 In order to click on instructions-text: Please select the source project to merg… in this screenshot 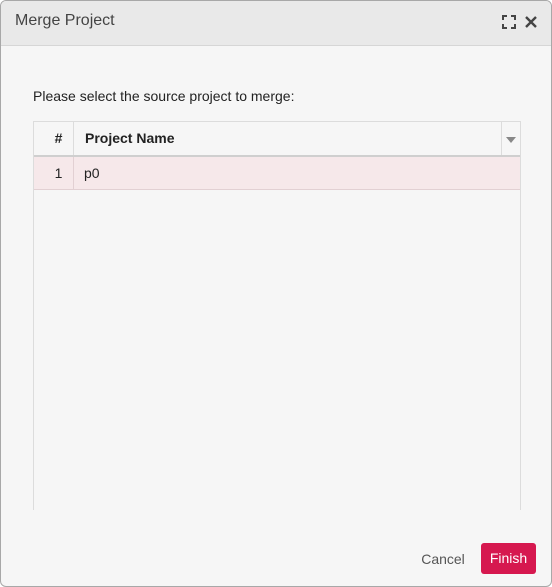, I will do `click(164, 96)`.